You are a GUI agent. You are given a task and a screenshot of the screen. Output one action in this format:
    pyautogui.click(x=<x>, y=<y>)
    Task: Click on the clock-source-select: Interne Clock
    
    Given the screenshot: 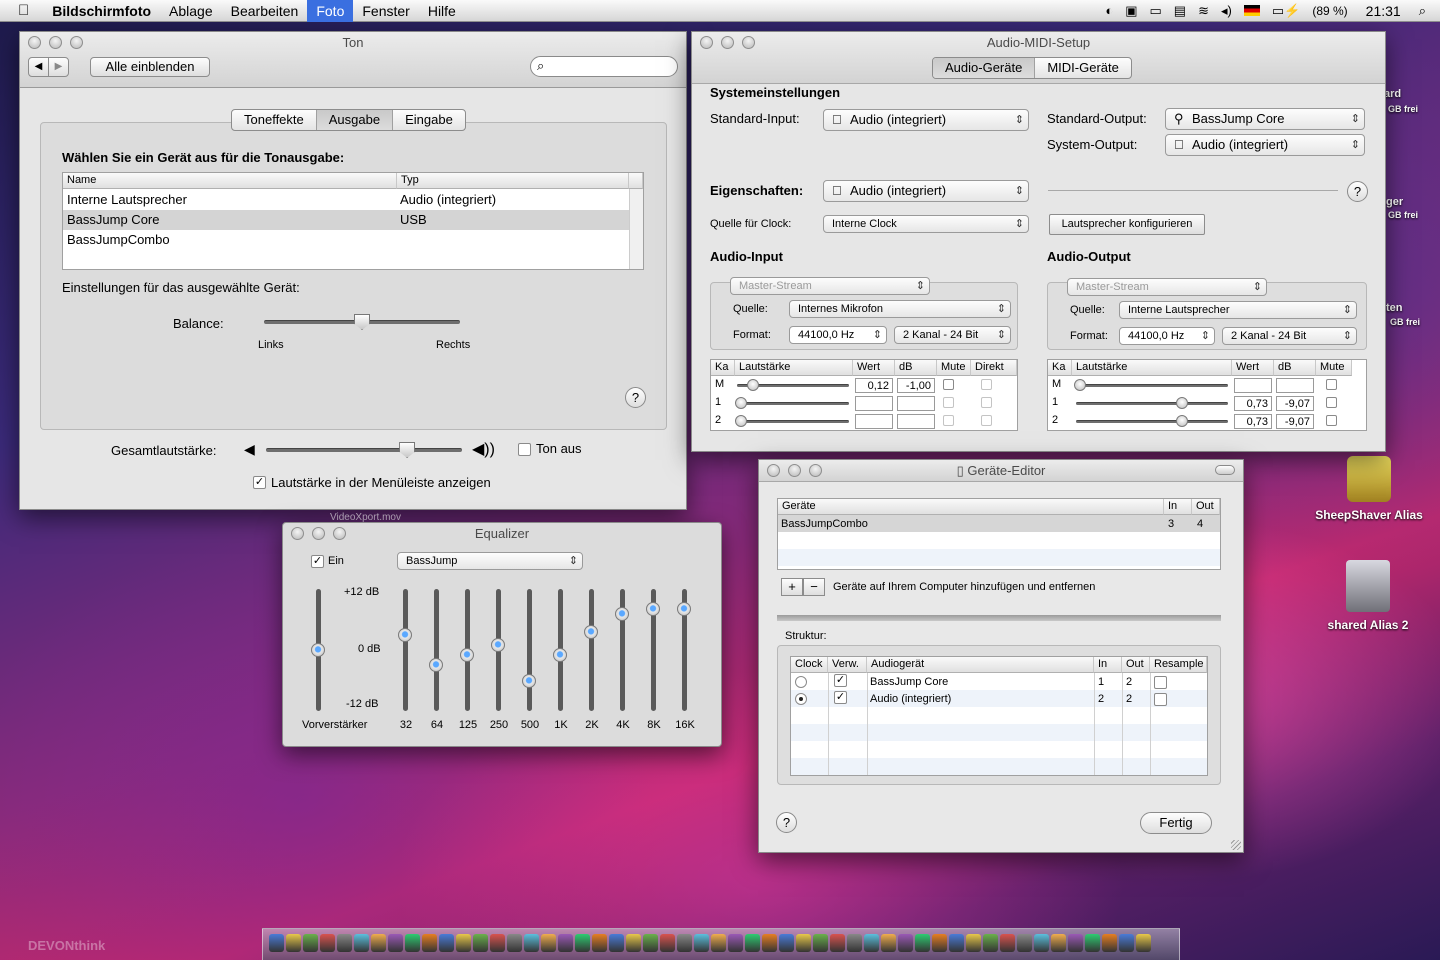 What is the action you would take?
    pyautogui.click(x=926, y=224)
    